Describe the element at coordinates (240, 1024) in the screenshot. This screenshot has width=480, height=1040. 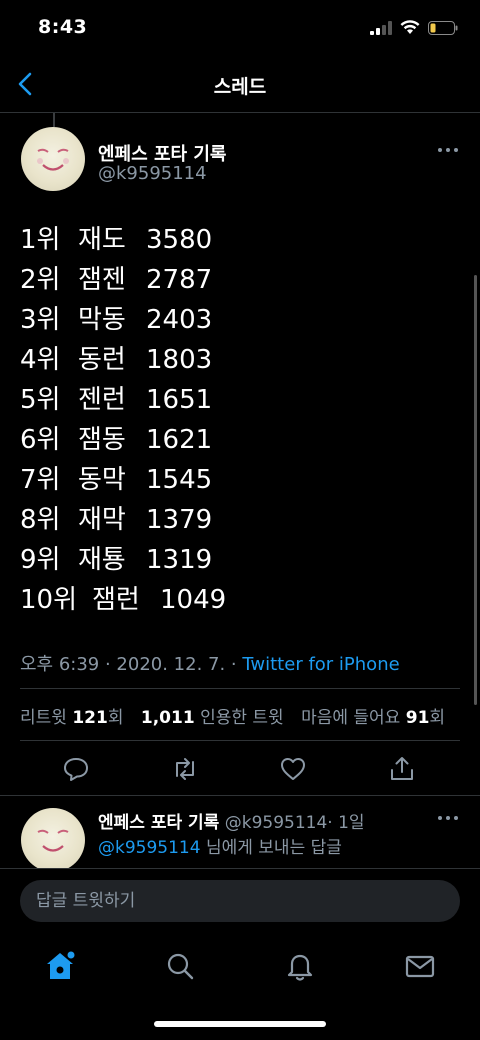
I see `home-indicator` at that location.